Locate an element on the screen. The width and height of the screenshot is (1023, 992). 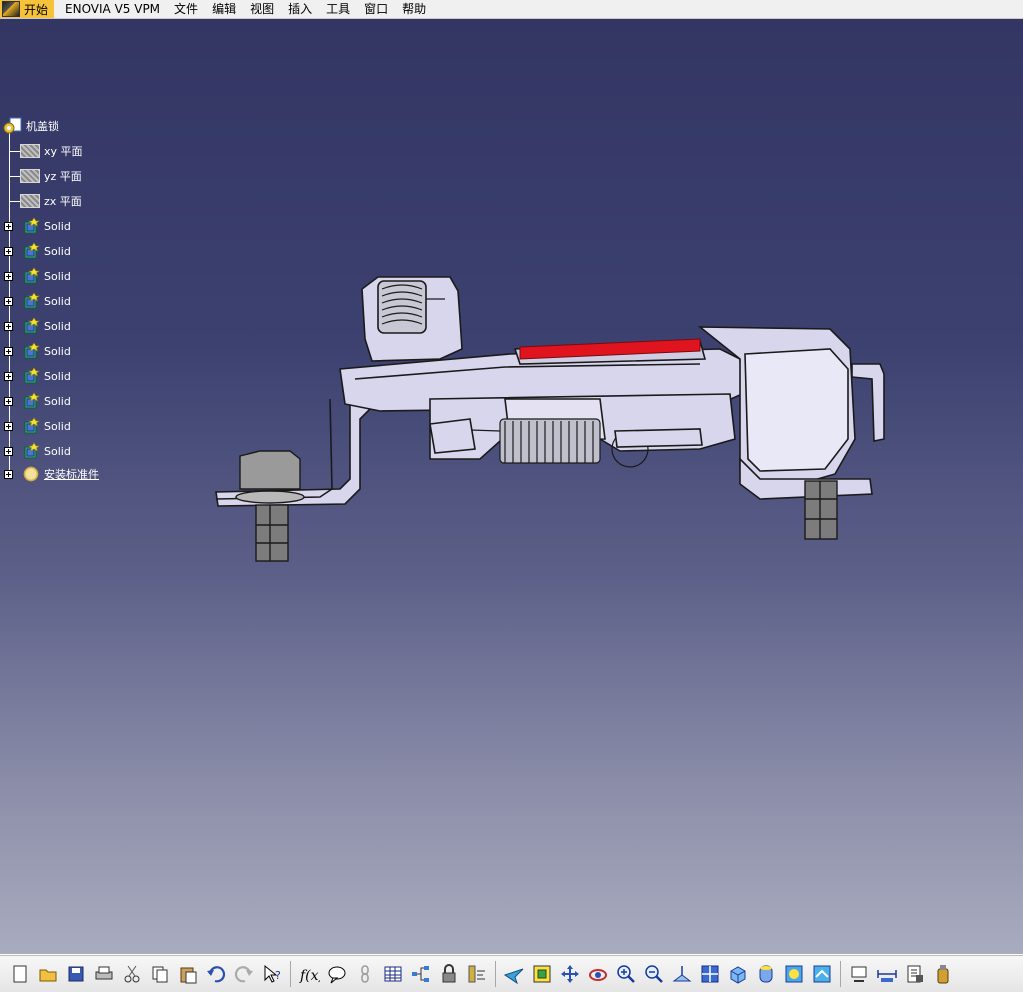
zoom-in-icon is located at coordinates (626, 974).